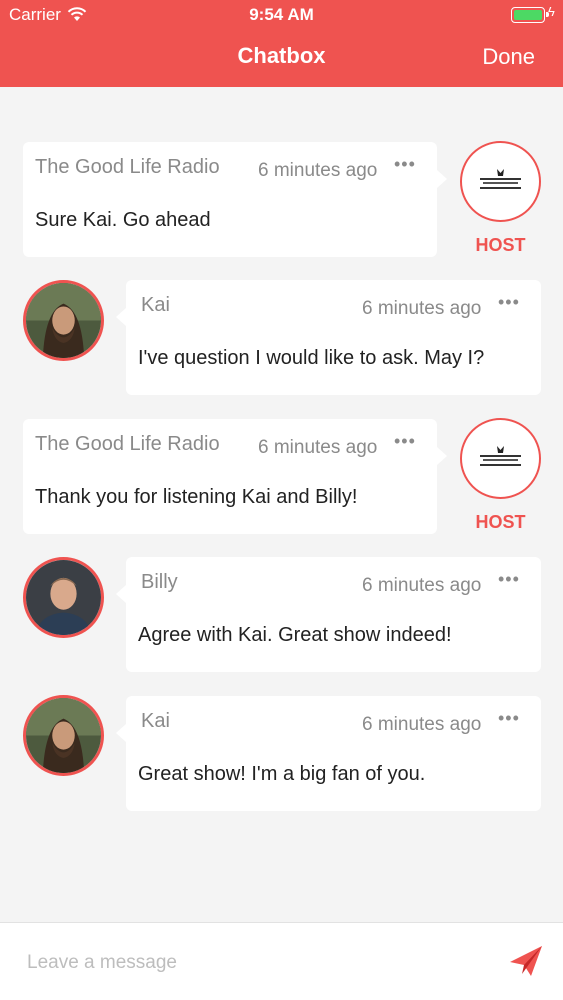  Describe the element at coordinates (530, 15) in the screenshot. I see `battery-icon` at that location.